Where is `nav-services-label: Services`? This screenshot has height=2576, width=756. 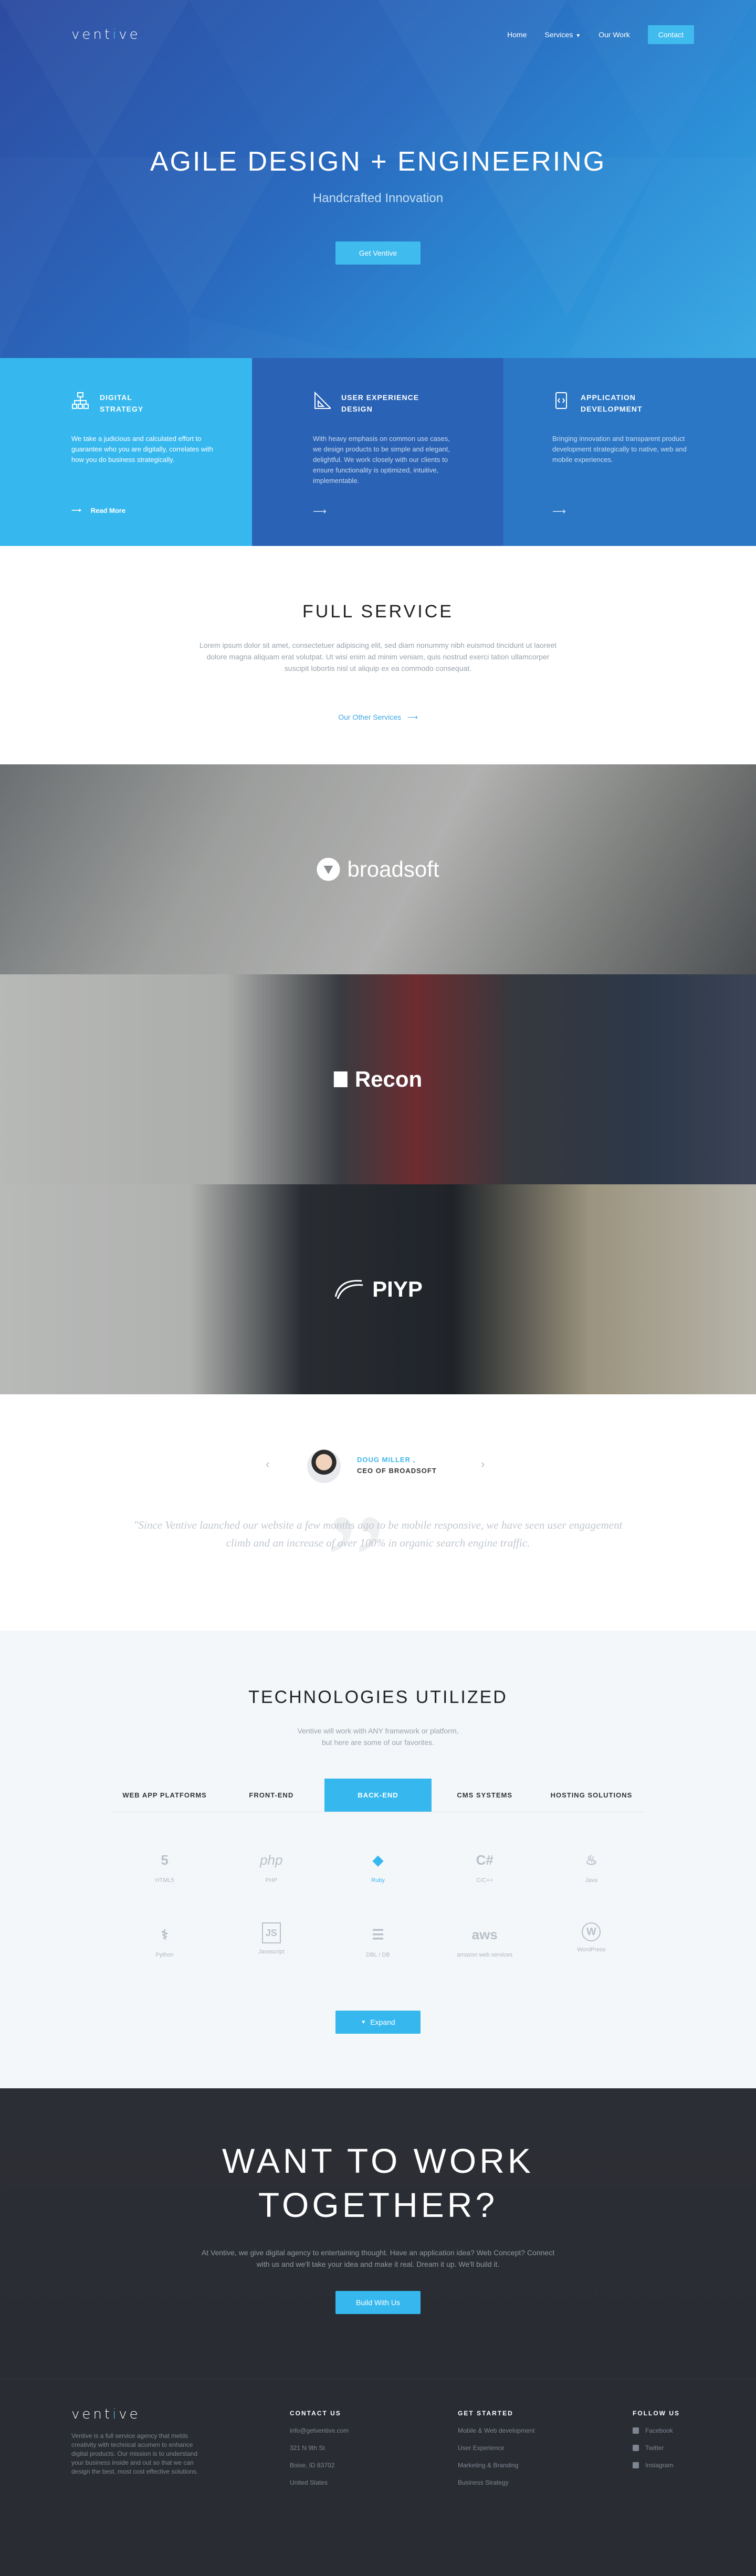 nav-services-label: Services is located at coordinates (558, 34).